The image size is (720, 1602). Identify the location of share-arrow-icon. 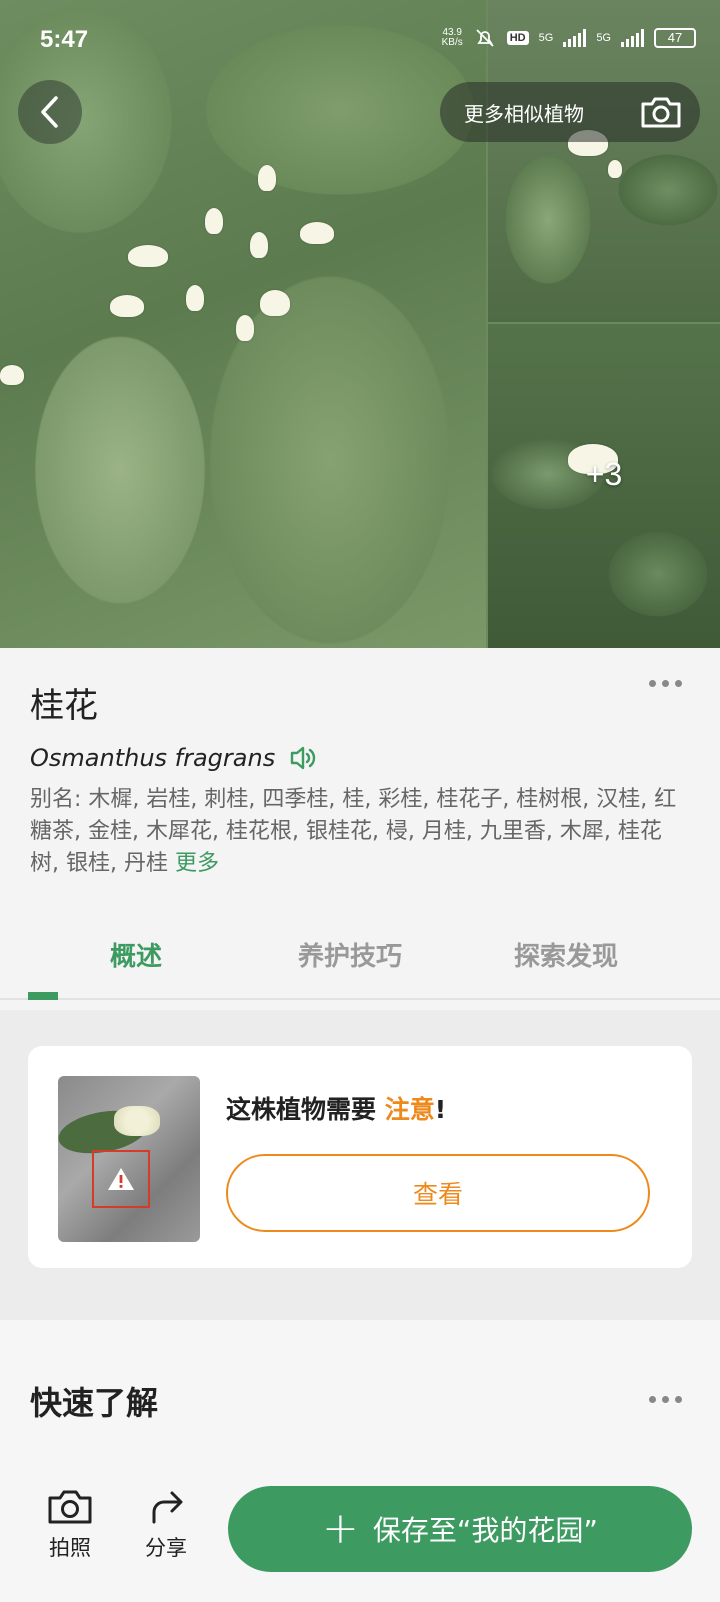
(167, 1507).